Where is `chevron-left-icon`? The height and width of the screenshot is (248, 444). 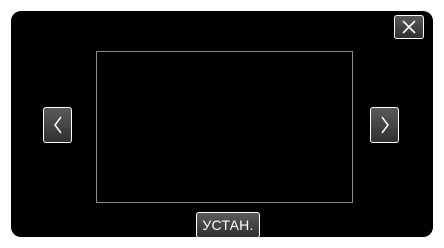 chevron-left-icon is located at coordinates (57, 125).